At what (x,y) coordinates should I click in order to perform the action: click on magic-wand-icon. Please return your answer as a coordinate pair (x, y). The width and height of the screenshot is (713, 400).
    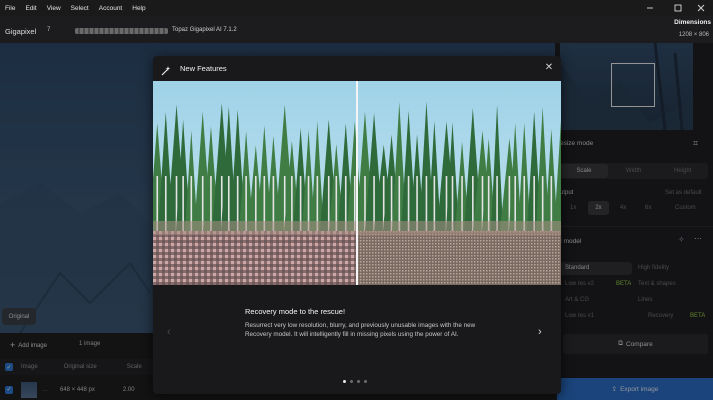
    Looking at the image, I should click on (166, 72).